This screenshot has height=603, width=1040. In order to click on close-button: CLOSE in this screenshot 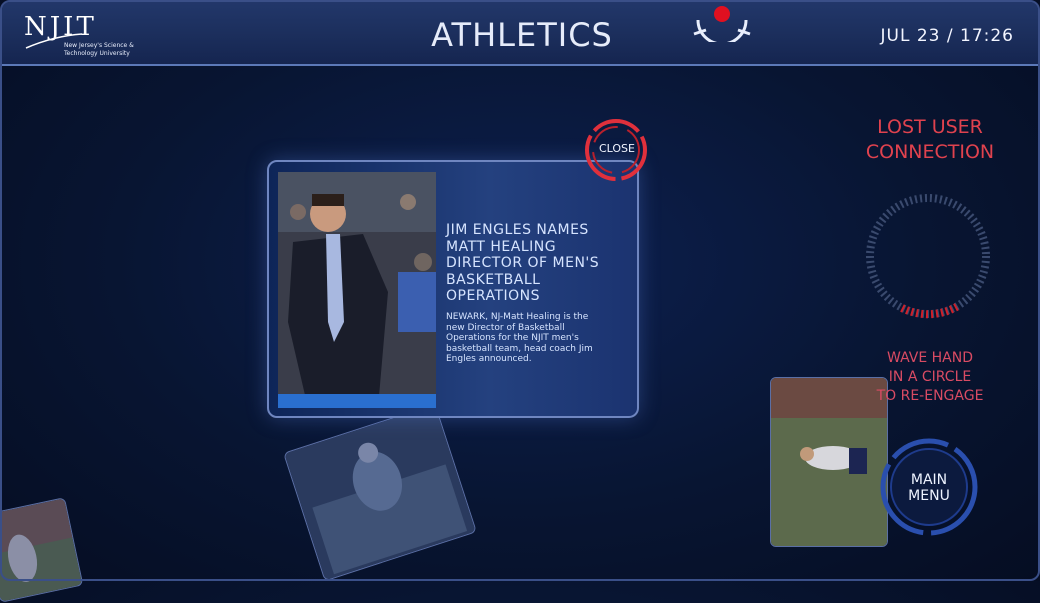, I will do `click(616, 150)`.